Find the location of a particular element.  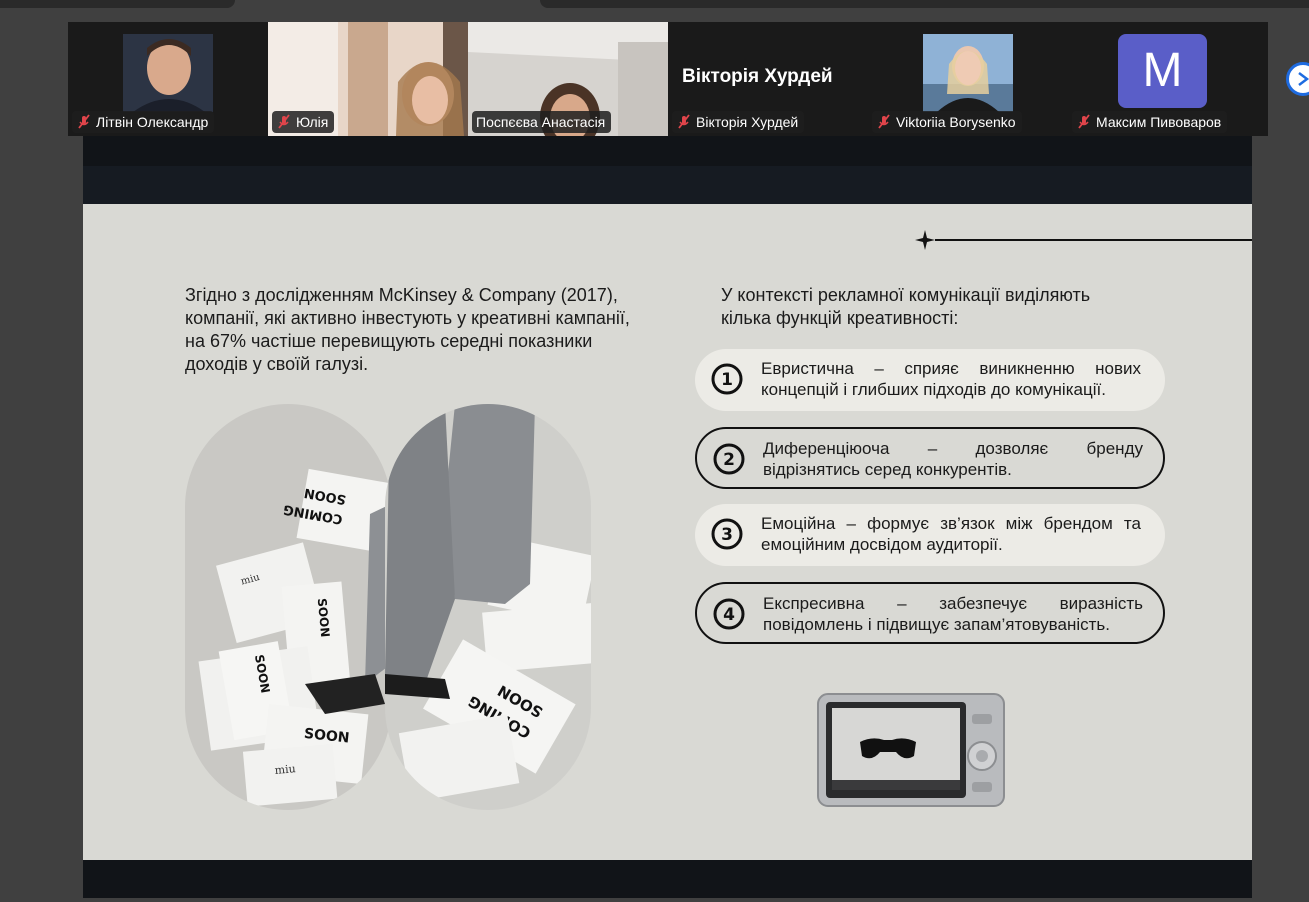

photo-right: SOONCOMING is located at coordinates (488, 607).